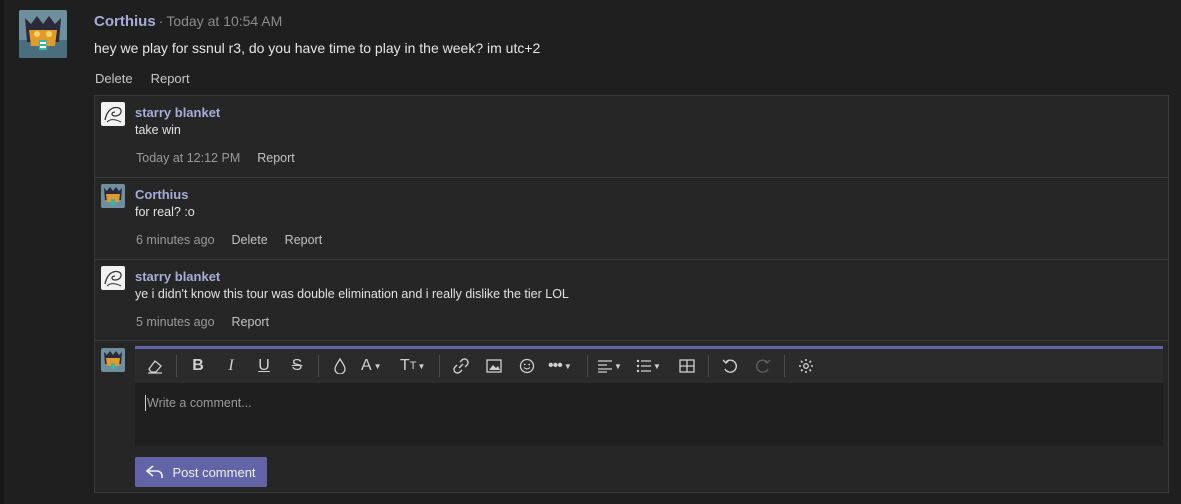  I want to click on bold-icon: B, so click(198, 366).